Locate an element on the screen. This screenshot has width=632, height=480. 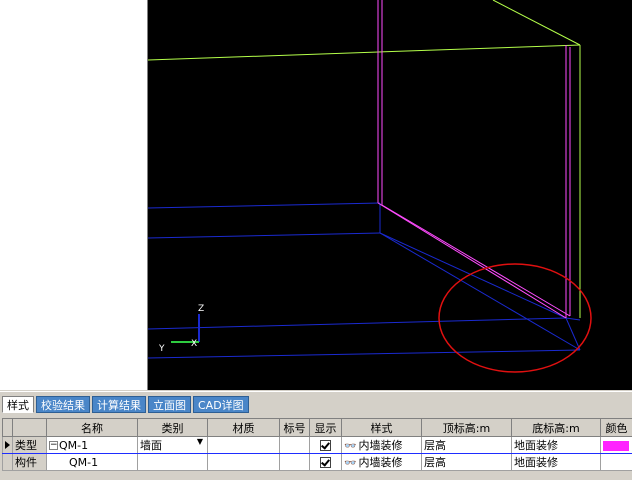
panel-tabs: 样式 校验结果 计算结果 立面图 CAD详图 is located at coordinates (126, 404).